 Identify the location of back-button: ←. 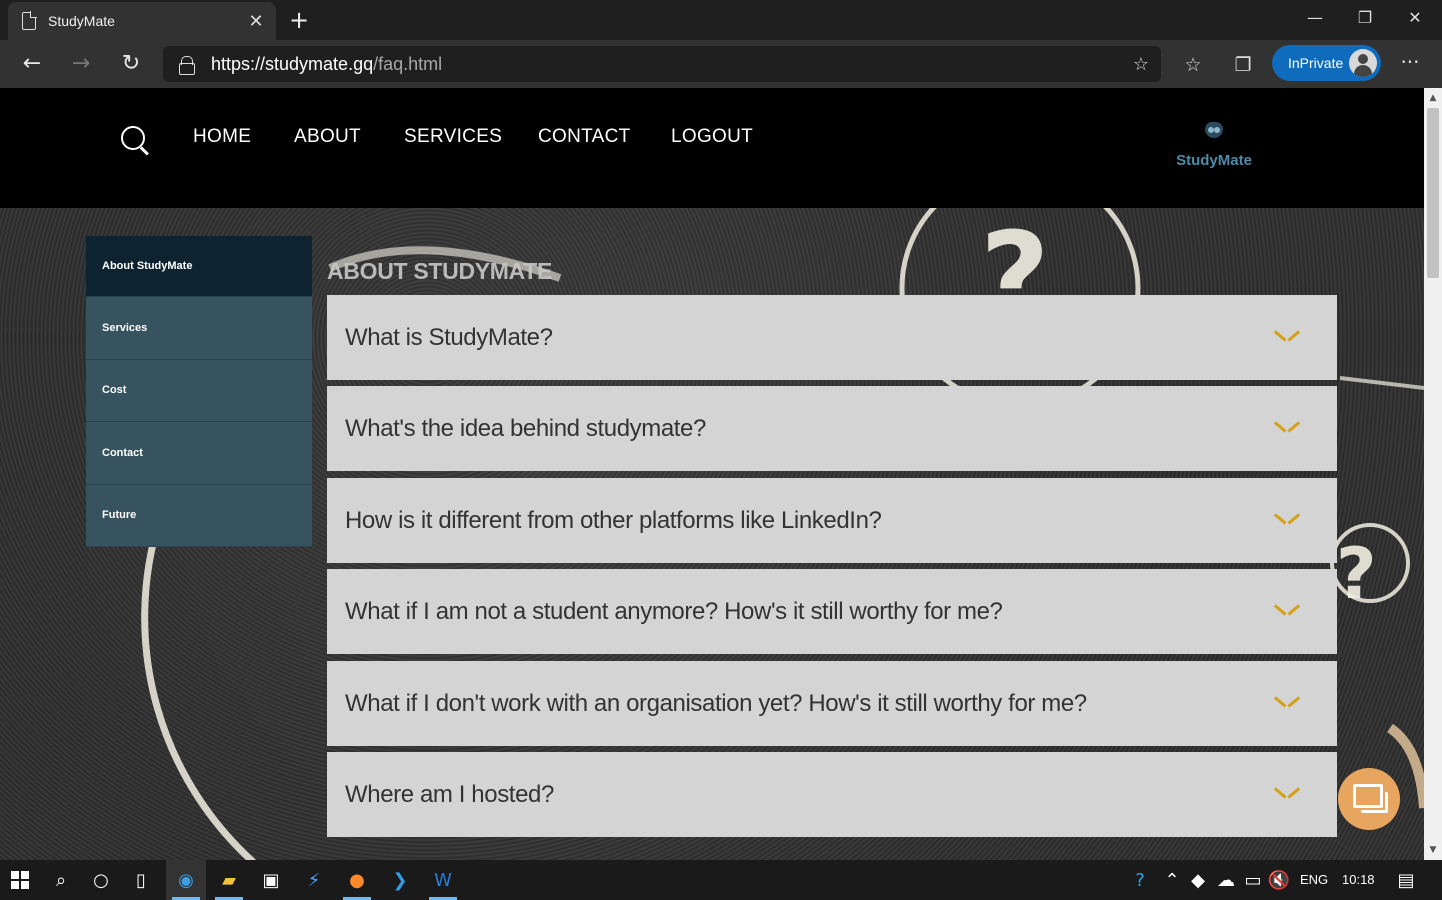
(32, 64).